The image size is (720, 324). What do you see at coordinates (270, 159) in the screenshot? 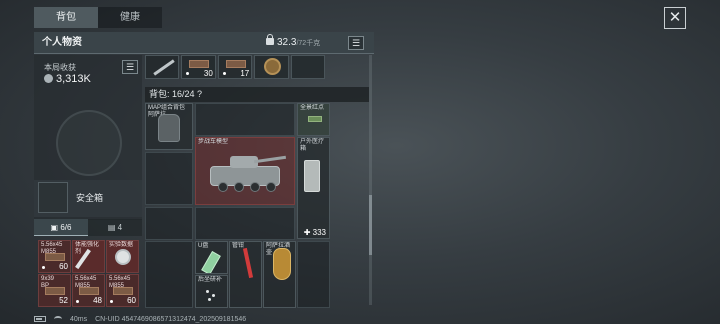
I see `cannon-icon` at bounding box center [270, 159].